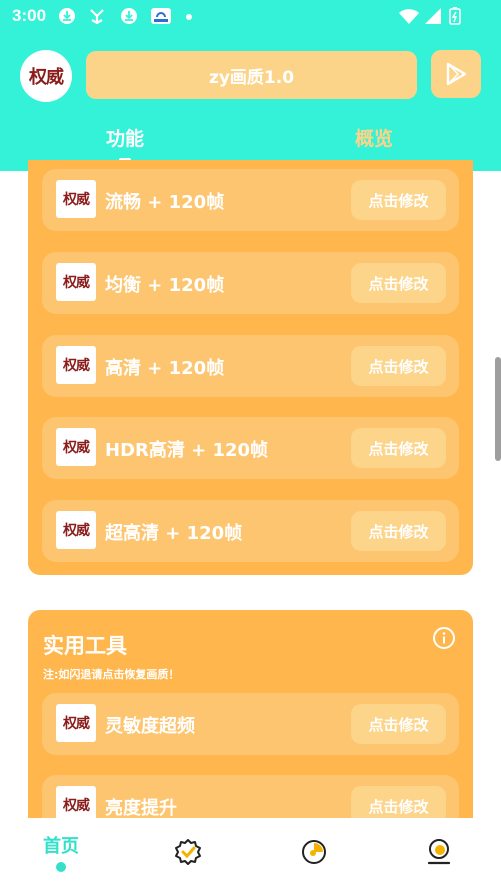 The width and height of the screenshot is (501, 891). What do you see at coordinates (61, 867) in the screenshot?
I see `active-dot` at bounding box center [61, 867].